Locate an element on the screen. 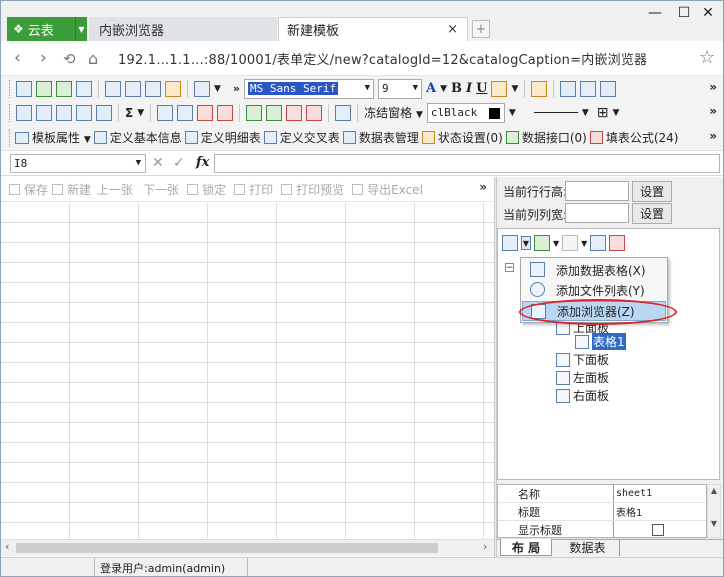 The image size is (724, 577). delete-col-icon is located at coordinates (225, 112).